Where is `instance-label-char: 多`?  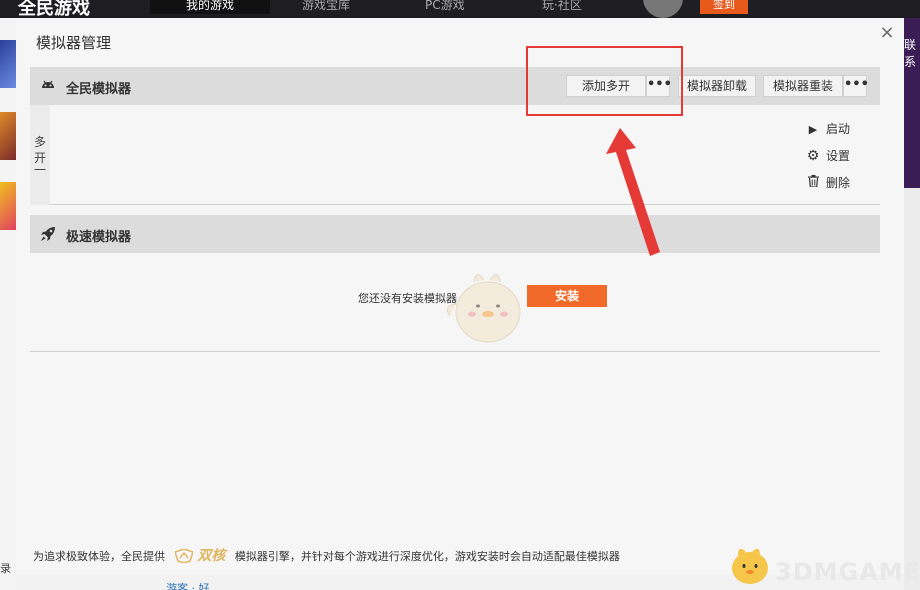
instance-label-char: 多 is located at coordinates (40, 142).